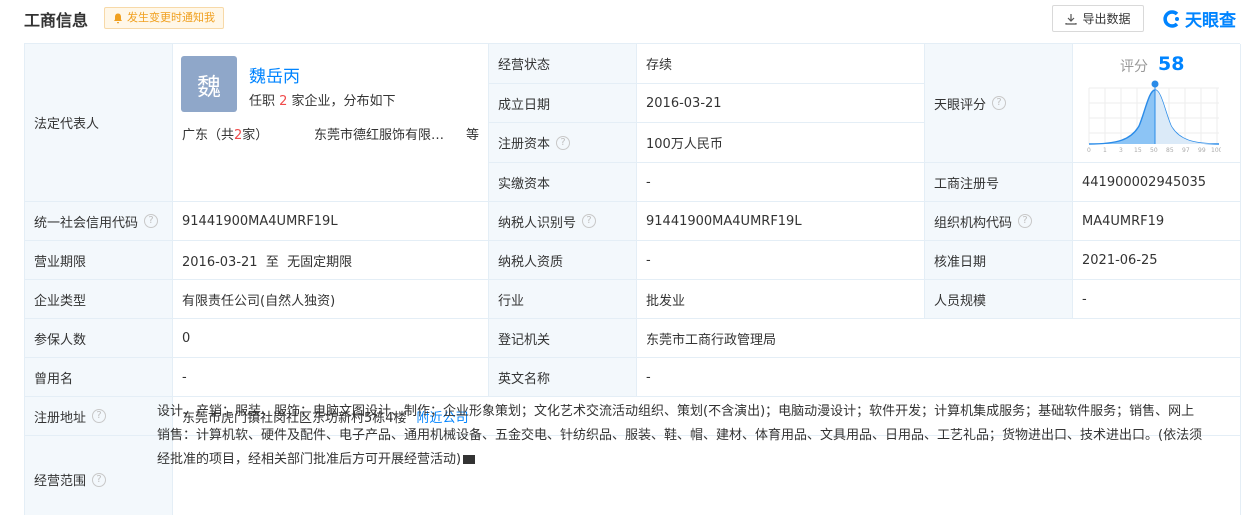 The image size is (1254, 515). What do you see at coordinates (563, 299) in the screenshot?
I see `industry-label-cell: 行业` at bounding box center [563, 299].